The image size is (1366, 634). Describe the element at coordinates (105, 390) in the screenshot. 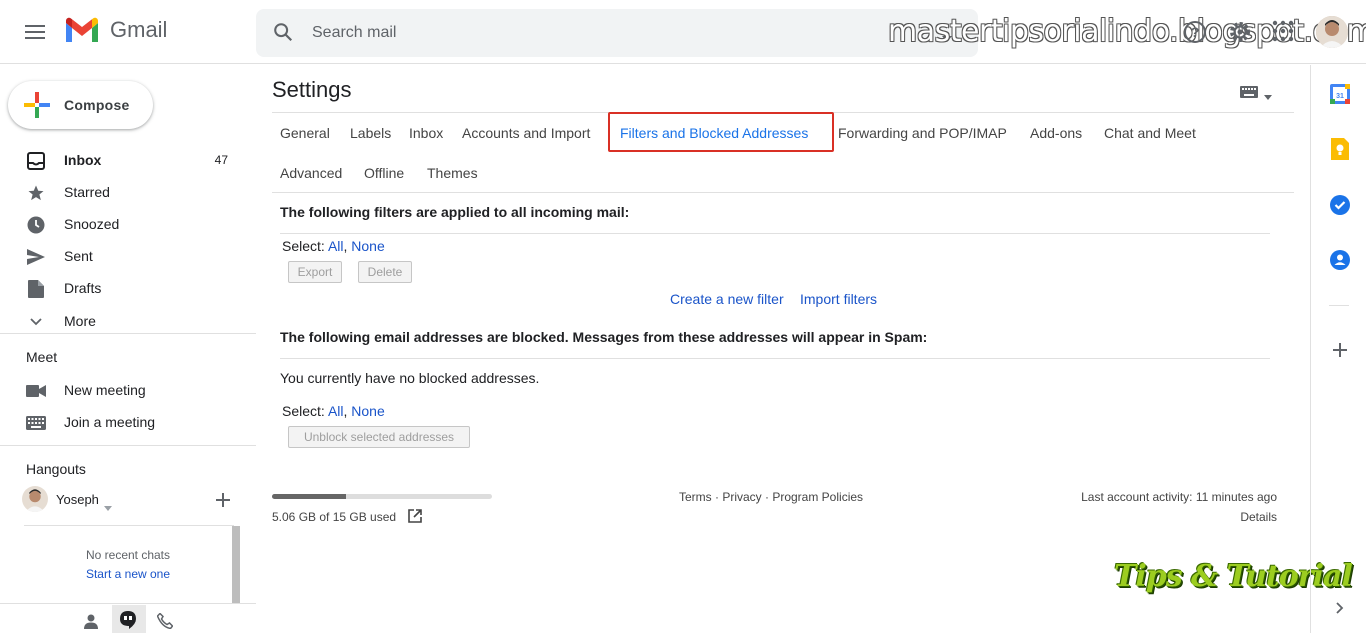

I see `sidebar-item-label: New meeting` at that location.